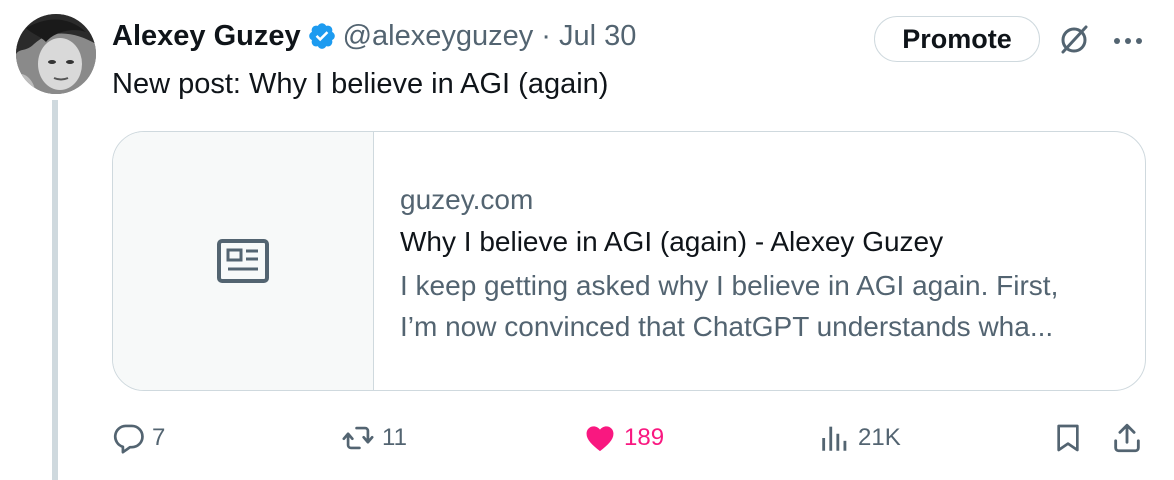  Describe the element at coordinates (1128, 41) in the screenshot. I see `more-options-icon` at that location.